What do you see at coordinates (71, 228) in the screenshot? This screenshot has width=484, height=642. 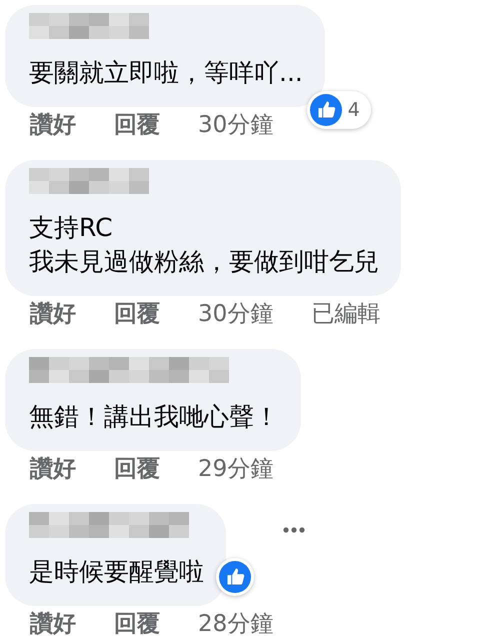 I see `comment-text: 支持RC` at bounding box center [71, 228].